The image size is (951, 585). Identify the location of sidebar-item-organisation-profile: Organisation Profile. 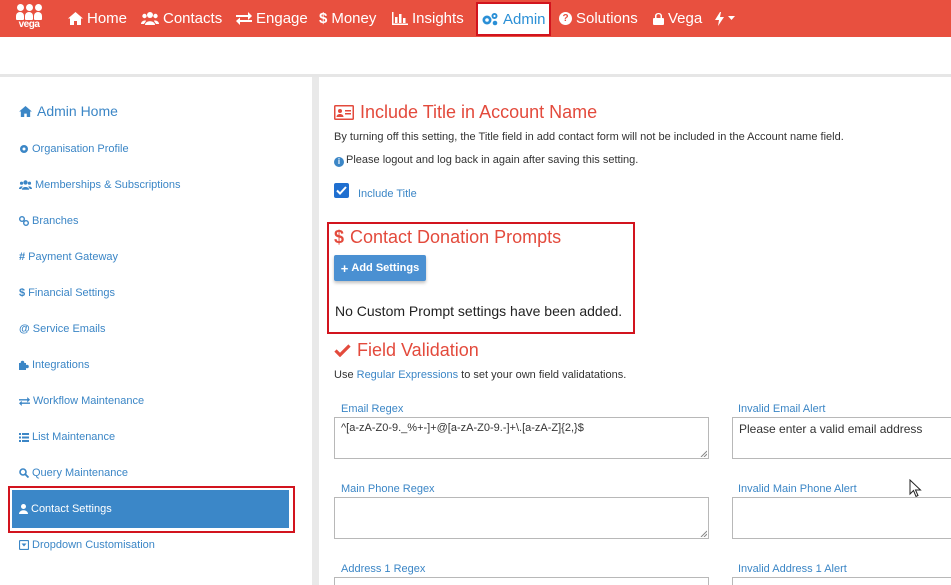
(74, 149).